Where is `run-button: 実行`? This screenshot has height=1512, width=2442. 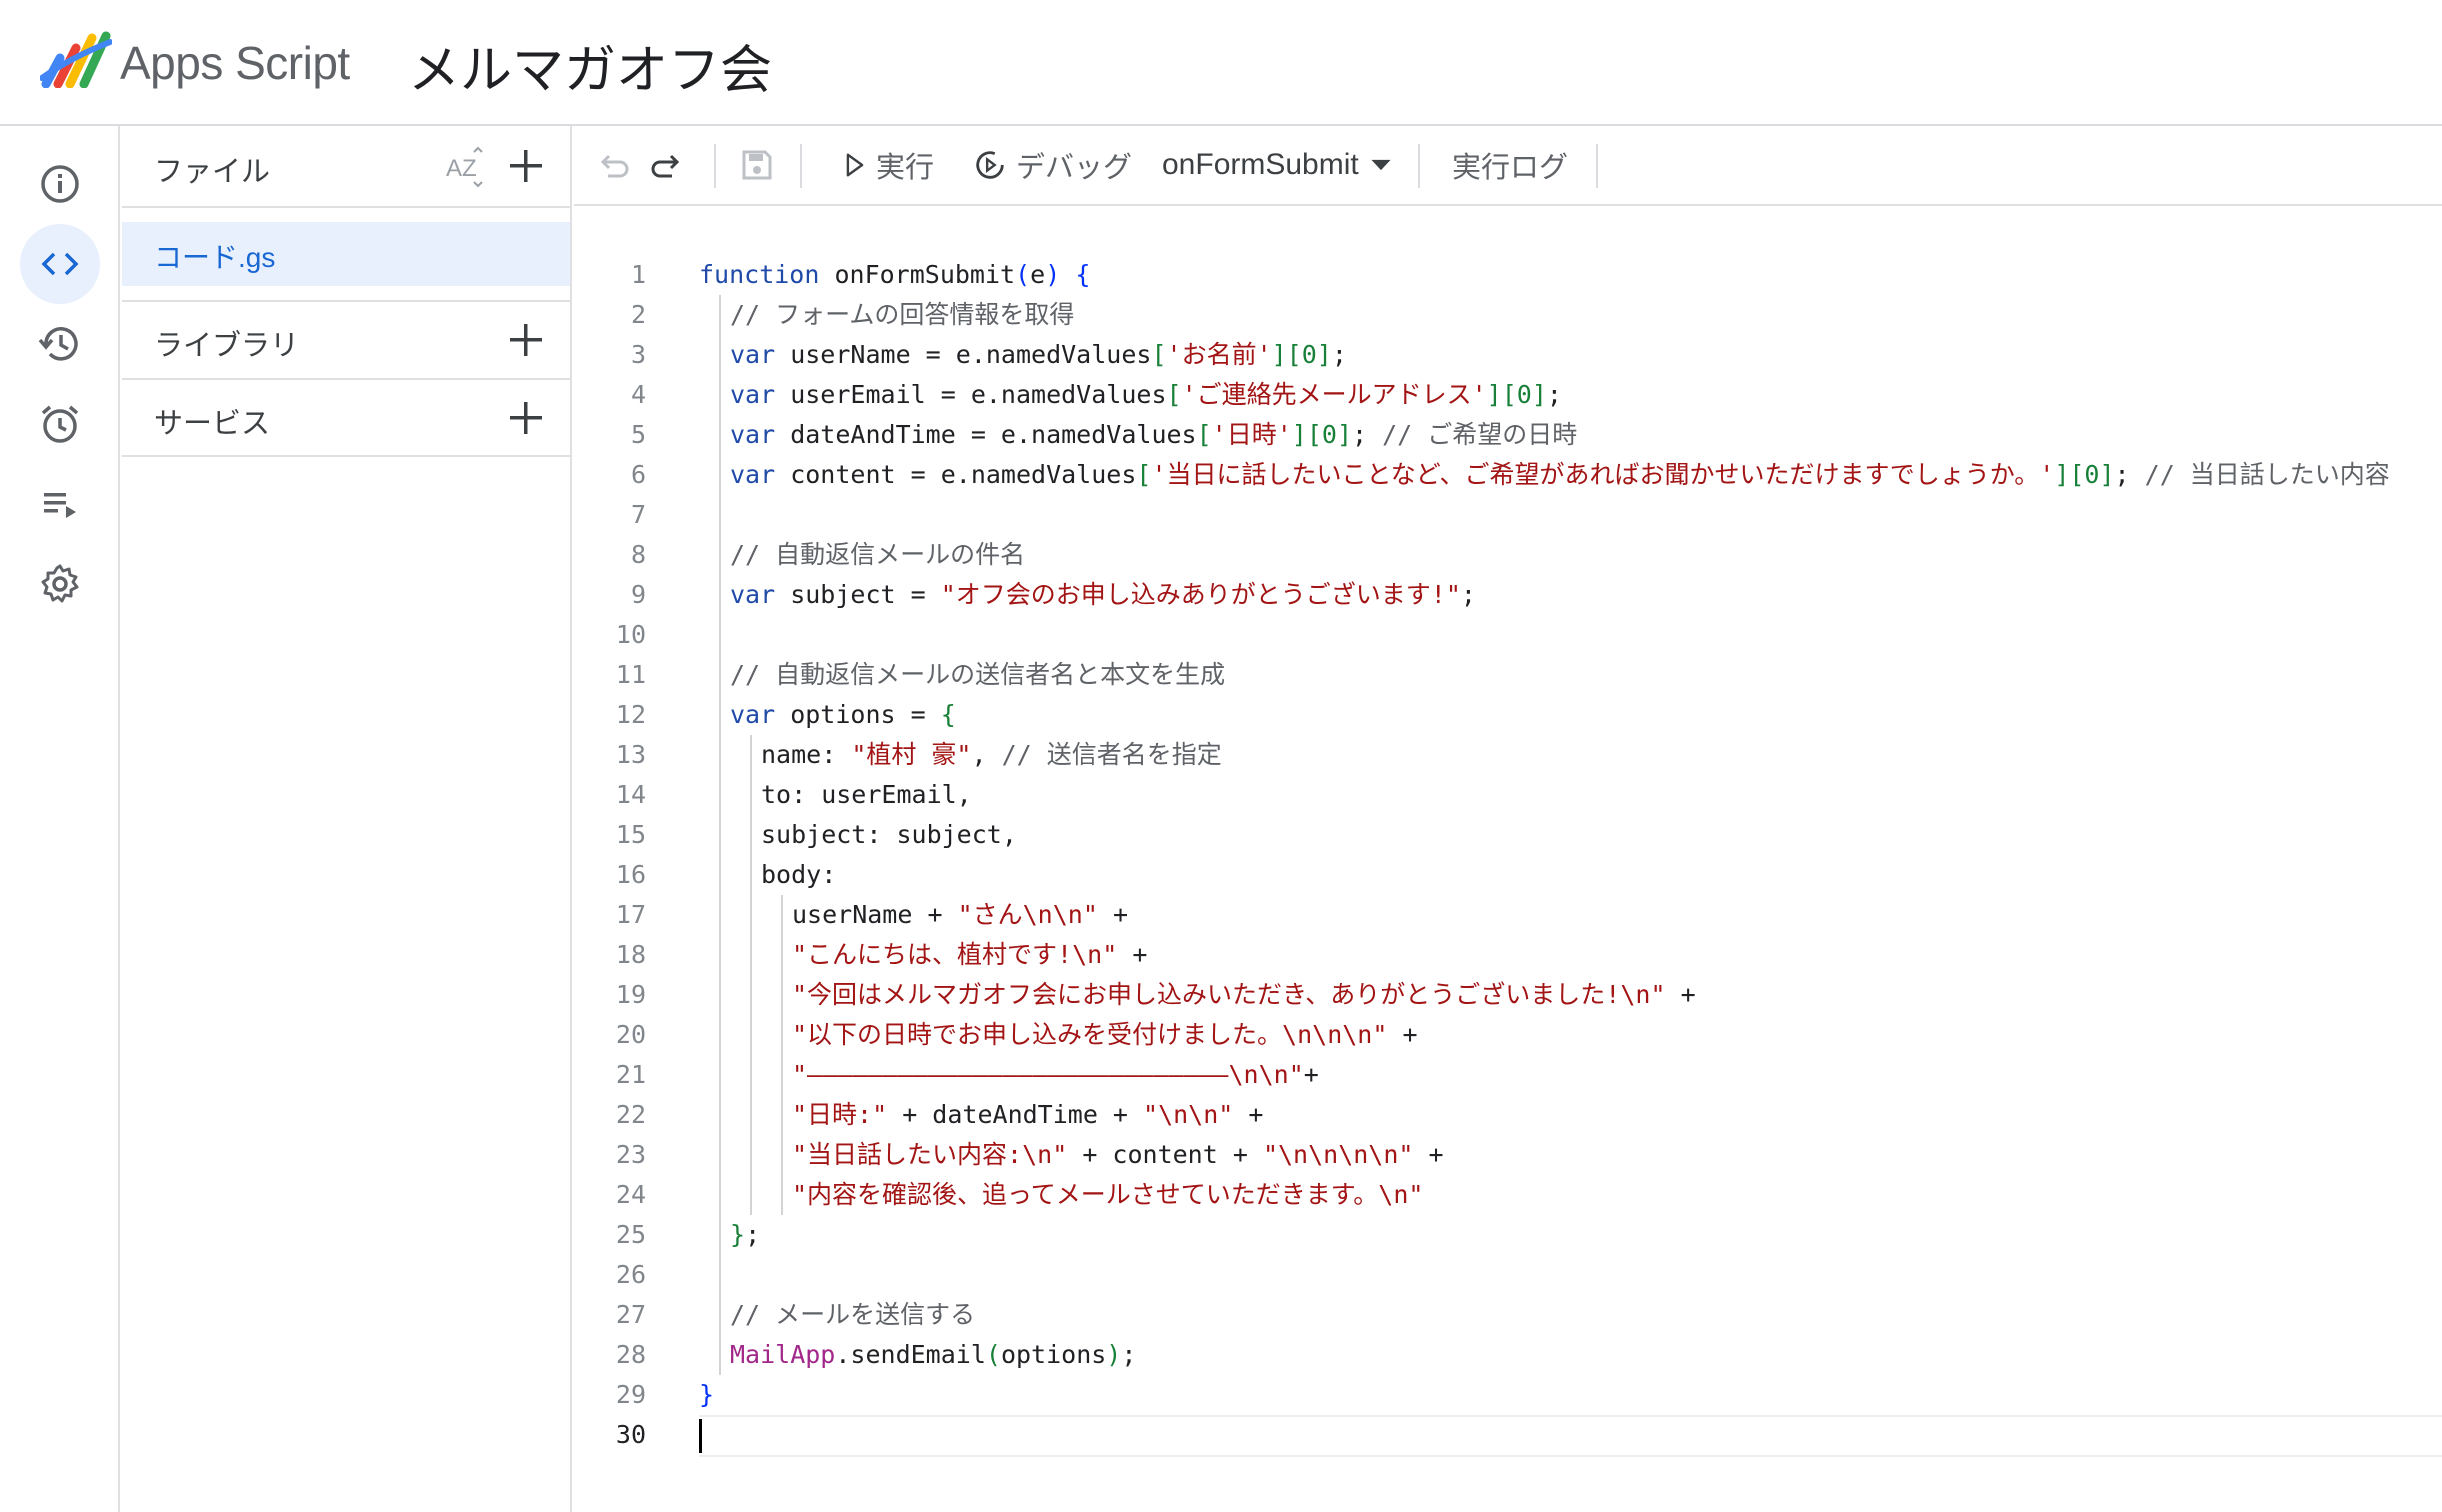
run-button: 実行 is located at coordinates (887, 165).